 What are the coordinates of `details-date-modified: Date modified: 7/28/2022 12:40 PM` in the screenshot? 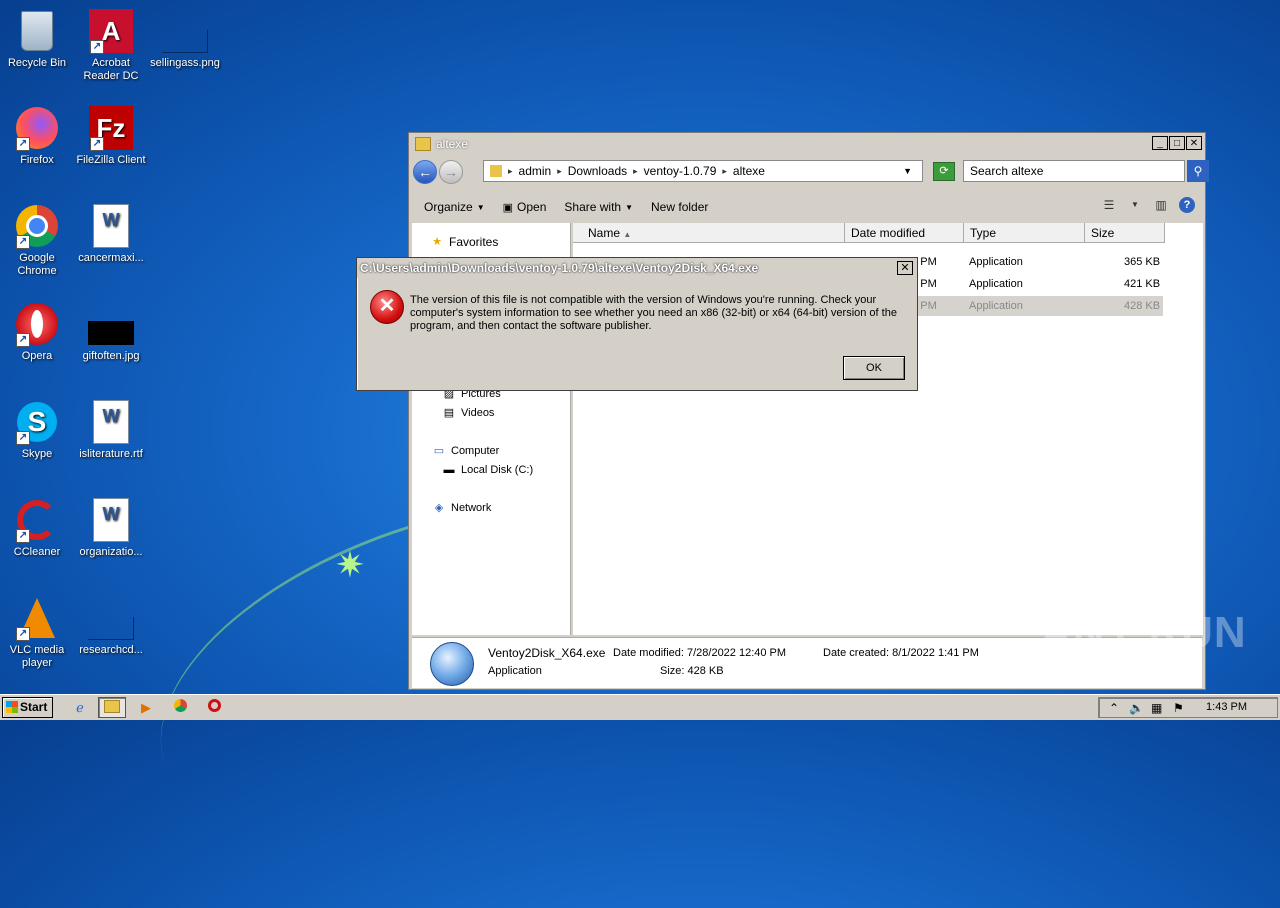 It's located at (700, 653).